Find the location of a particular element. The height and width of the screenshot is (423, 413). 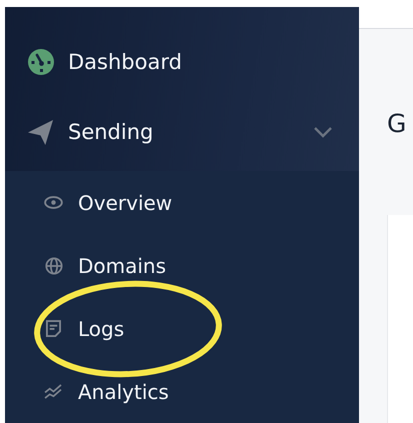

paper-plane-icon is located at coordinates (40, 132).